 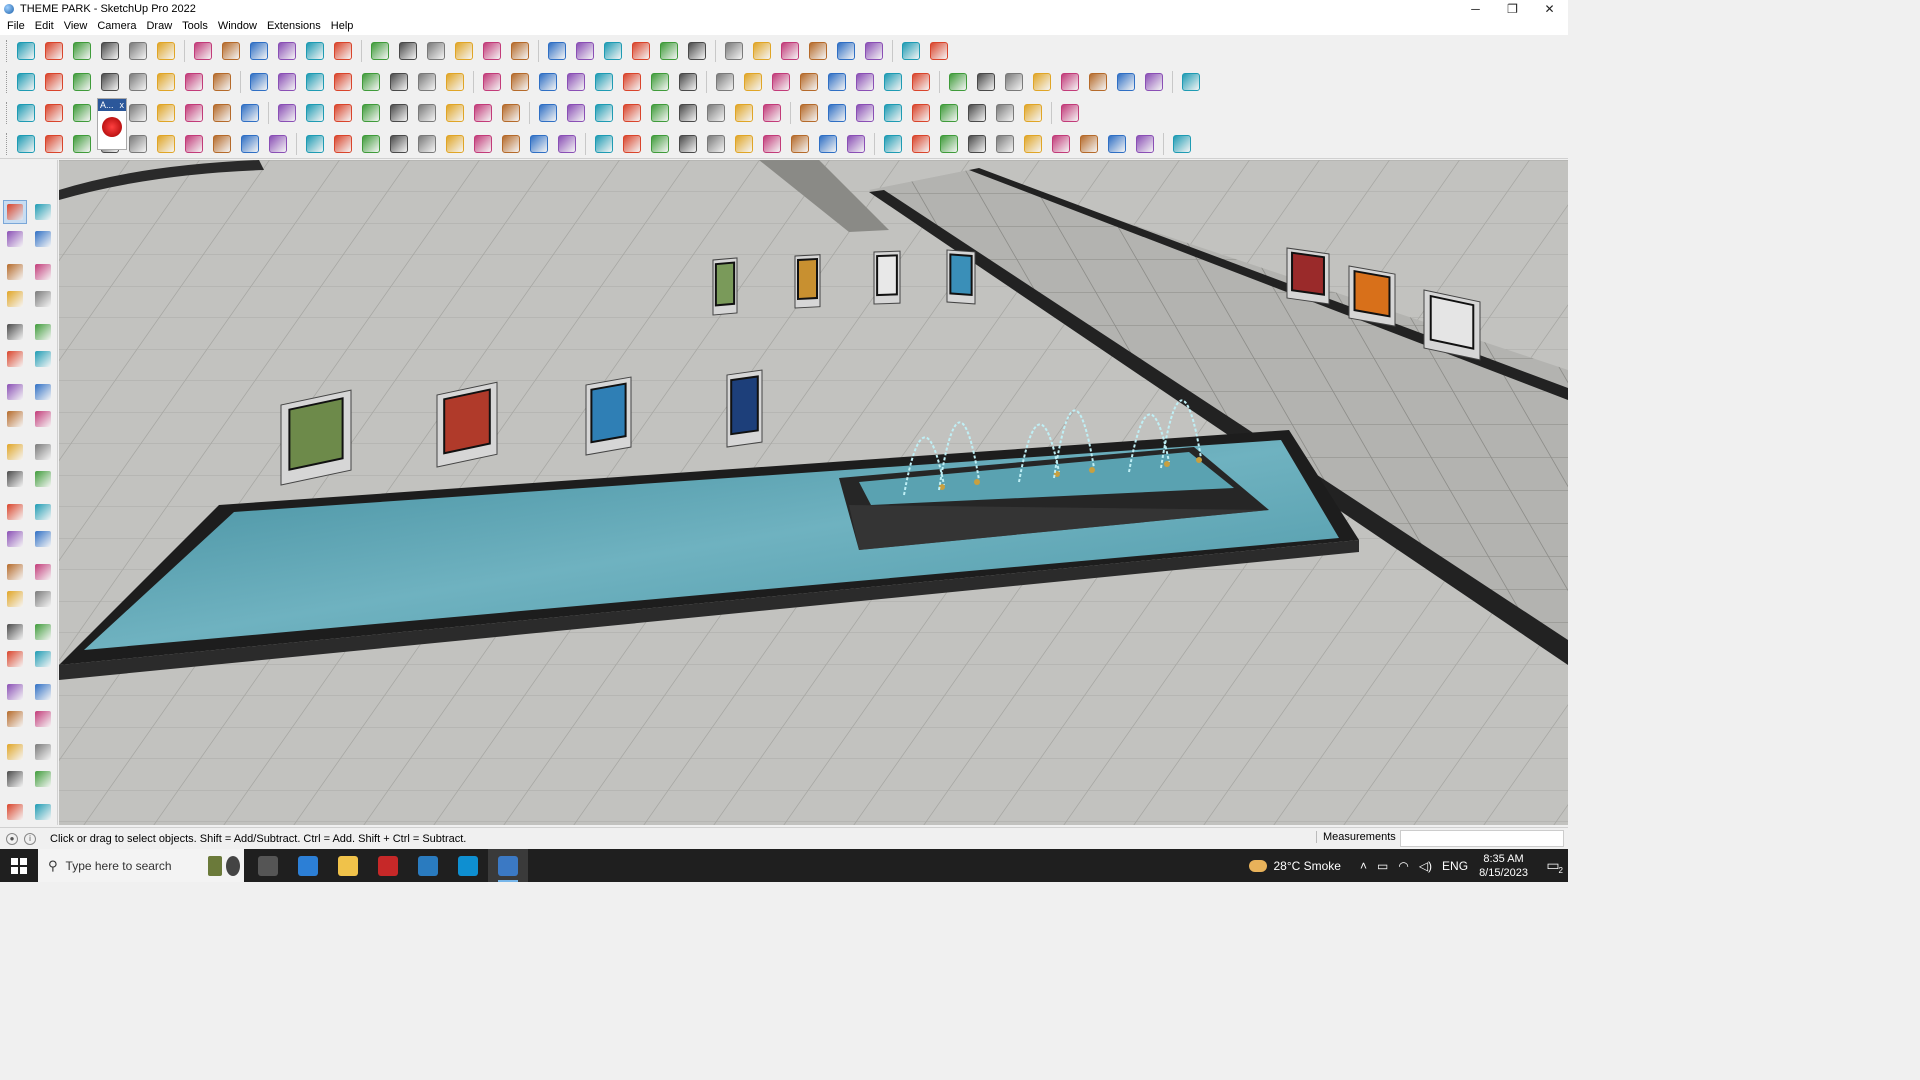 What do you see at coordinates (547, 112) in the screenshot?
I see `warning-tool-button` at bounding box center [547, 112].